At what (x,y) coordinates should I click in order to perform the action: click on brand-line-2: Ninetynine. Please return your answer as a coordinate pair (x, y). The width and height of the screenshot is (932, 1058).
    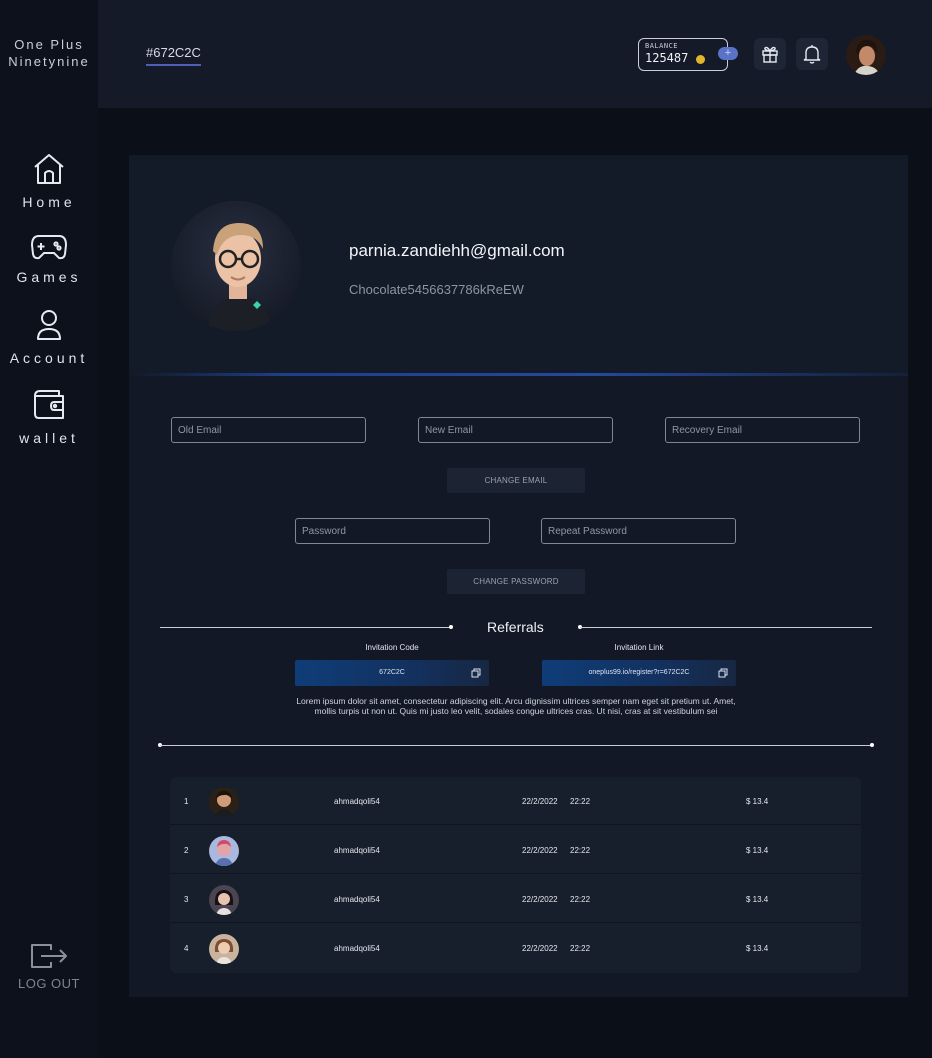
    Looking at the image, I should click on (49, 61).